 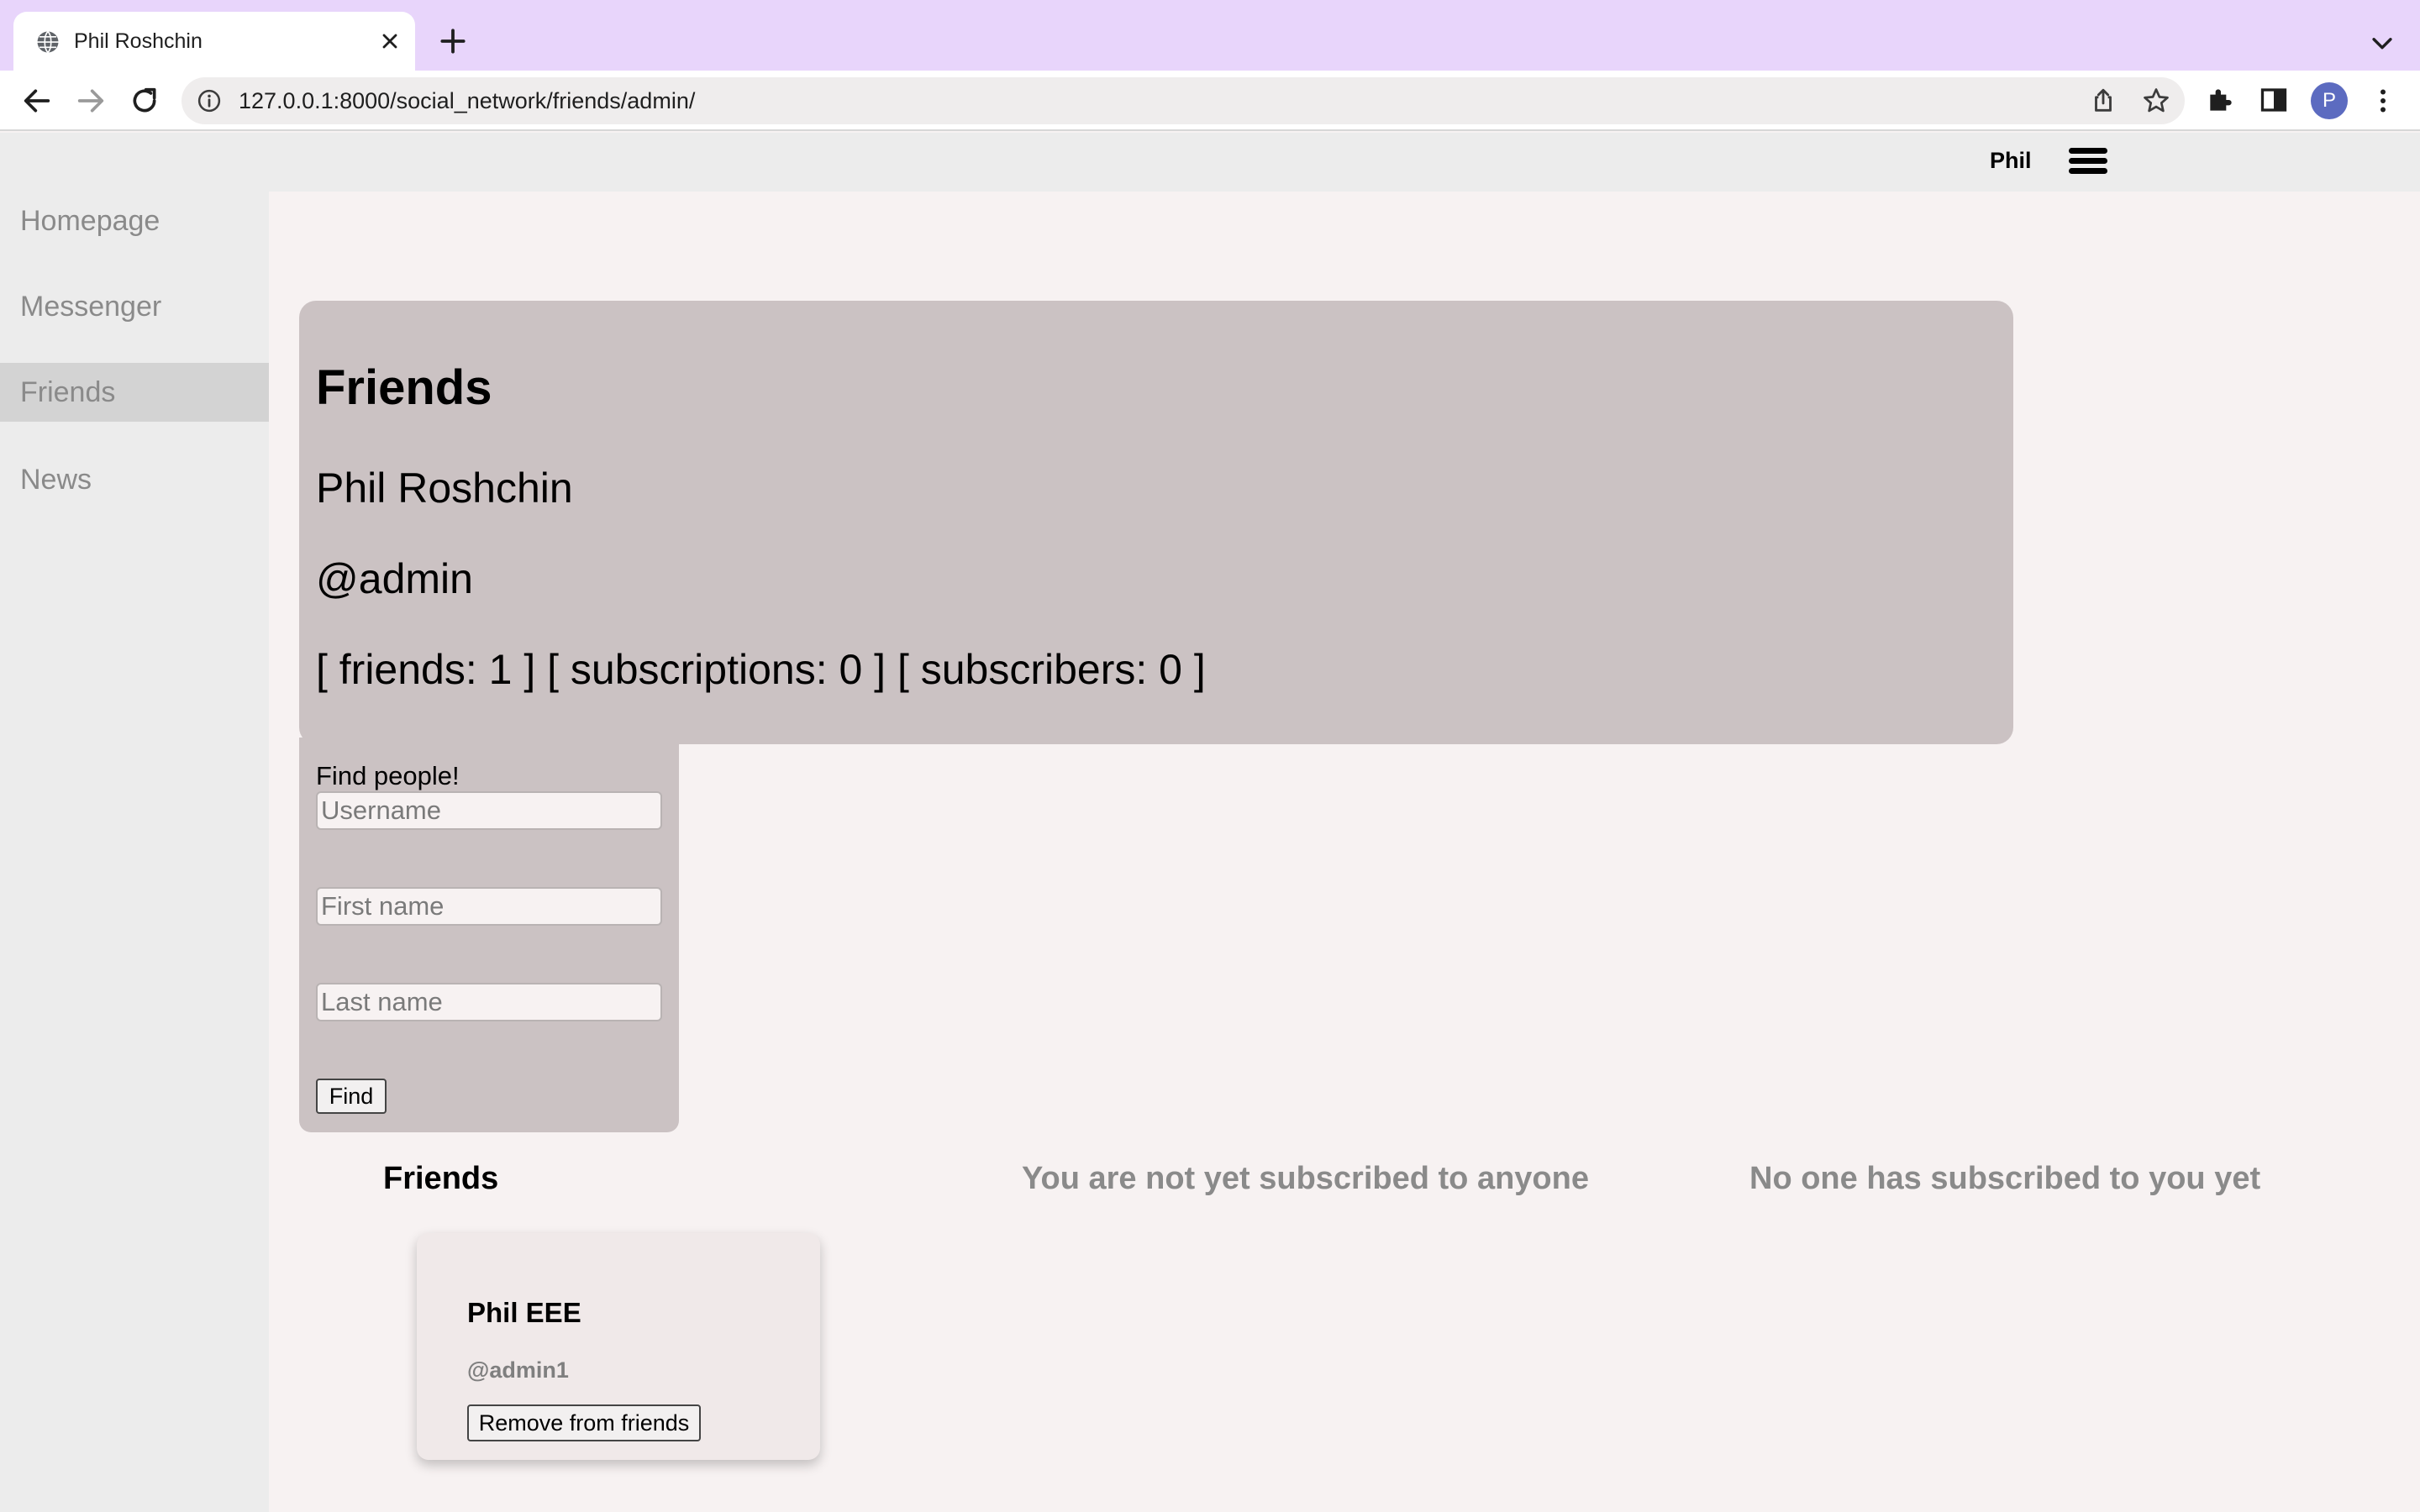 What do you see at coordinates (390, 41) in the screenshot?
I see `close-tab-icon` at bounding box center [390, 41].